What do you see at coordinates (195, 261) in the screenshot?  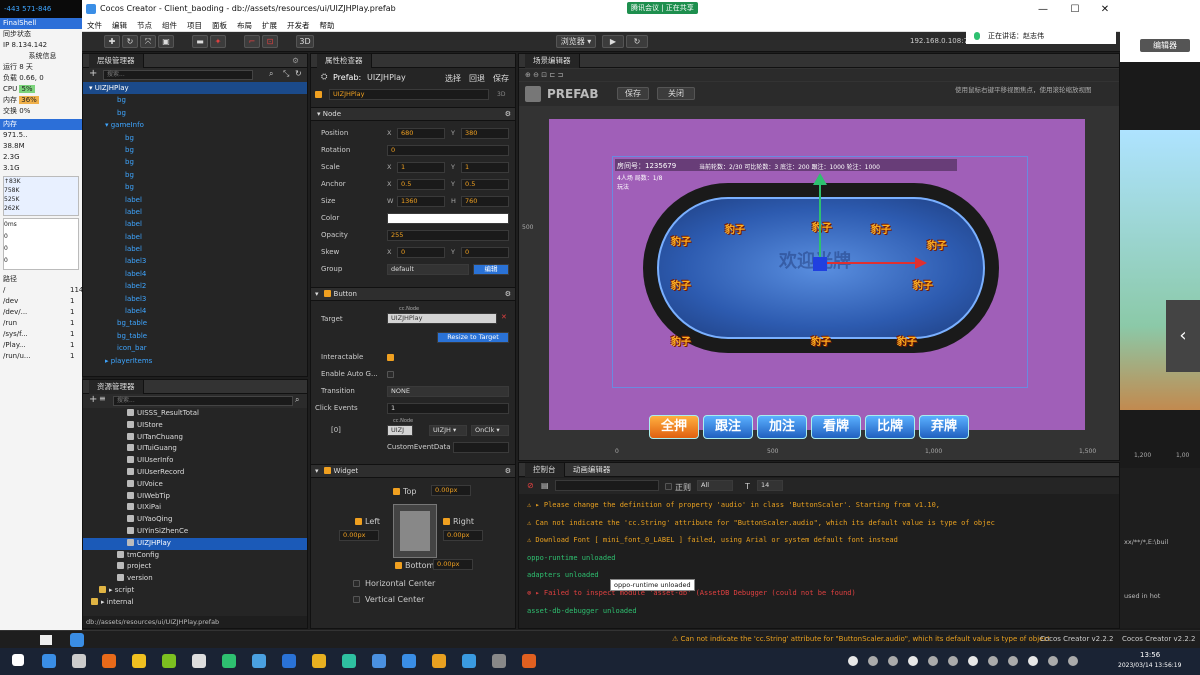 I see `hierarchy-node: label3` at bounding box center [195, 261].